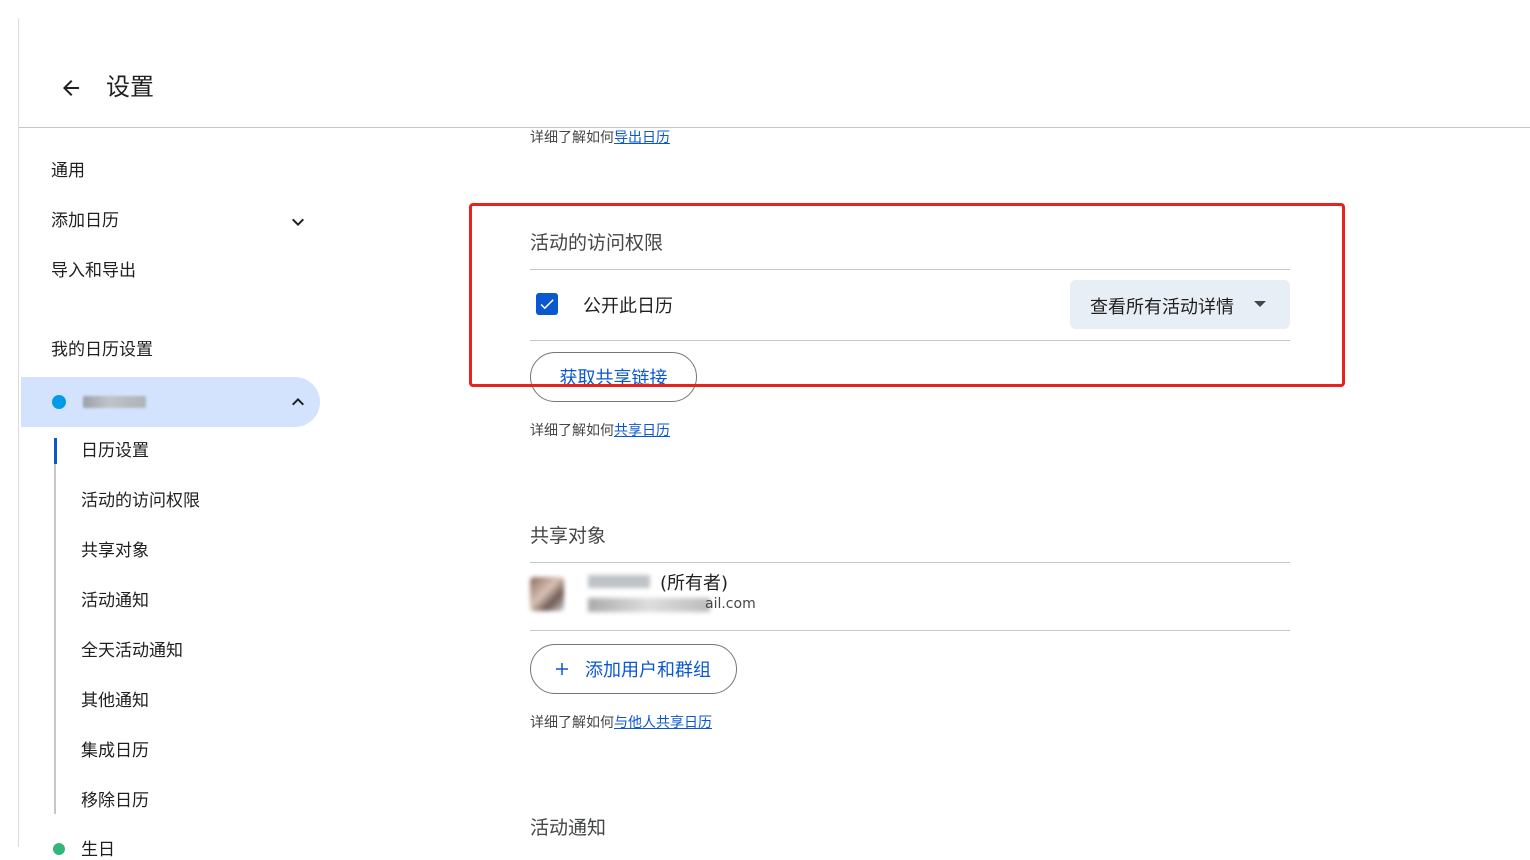 The height and width of the screenshot is (860, 1530). I want to click on visibility-select-value: 查看所有活动详情, so click(1162, 307).